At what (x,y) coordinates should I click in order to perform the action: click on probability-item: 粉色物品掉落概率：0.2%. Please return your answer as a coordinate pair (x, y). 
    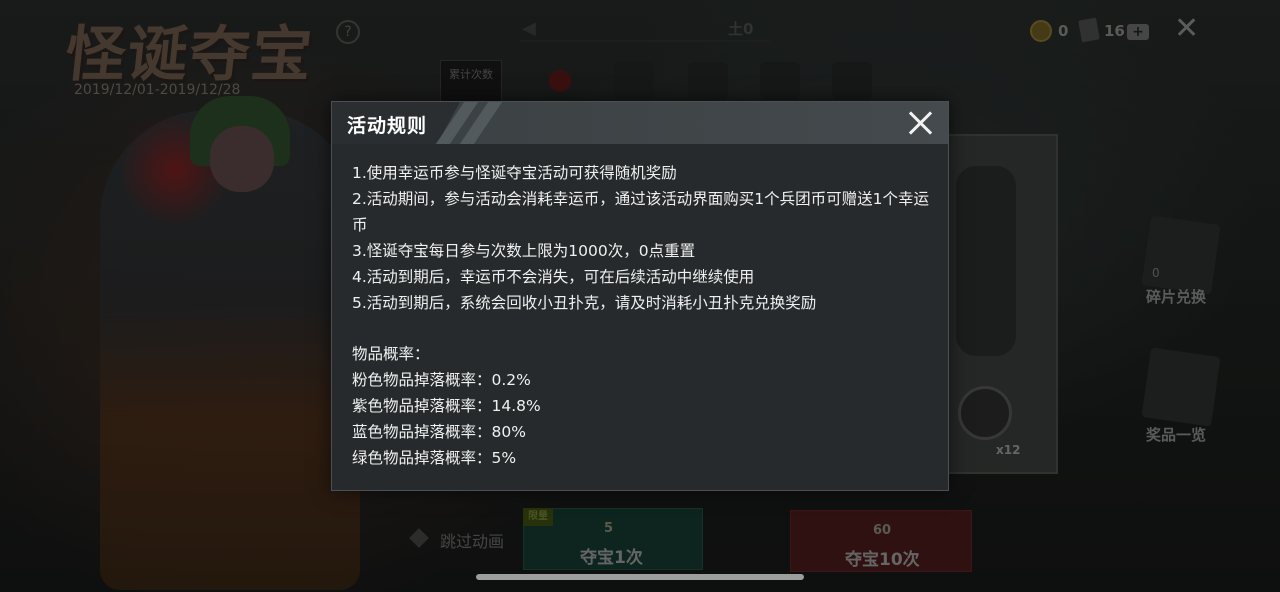
    Looking at the image, I should click on (441, 380).